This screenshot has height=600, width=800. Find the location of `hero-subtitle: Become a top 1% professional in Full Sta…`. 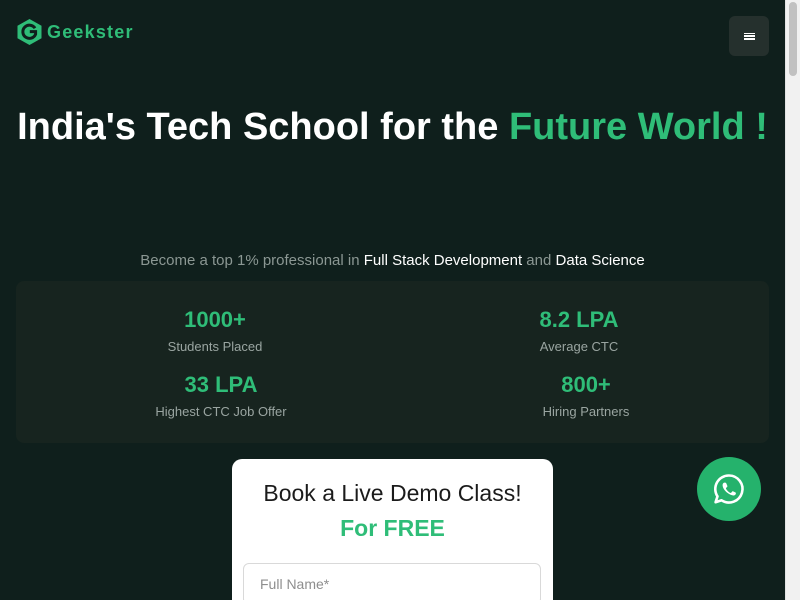

hero-subtitle: Become a top 1% professional in Full Sta… is located at coordinates (392, 260).